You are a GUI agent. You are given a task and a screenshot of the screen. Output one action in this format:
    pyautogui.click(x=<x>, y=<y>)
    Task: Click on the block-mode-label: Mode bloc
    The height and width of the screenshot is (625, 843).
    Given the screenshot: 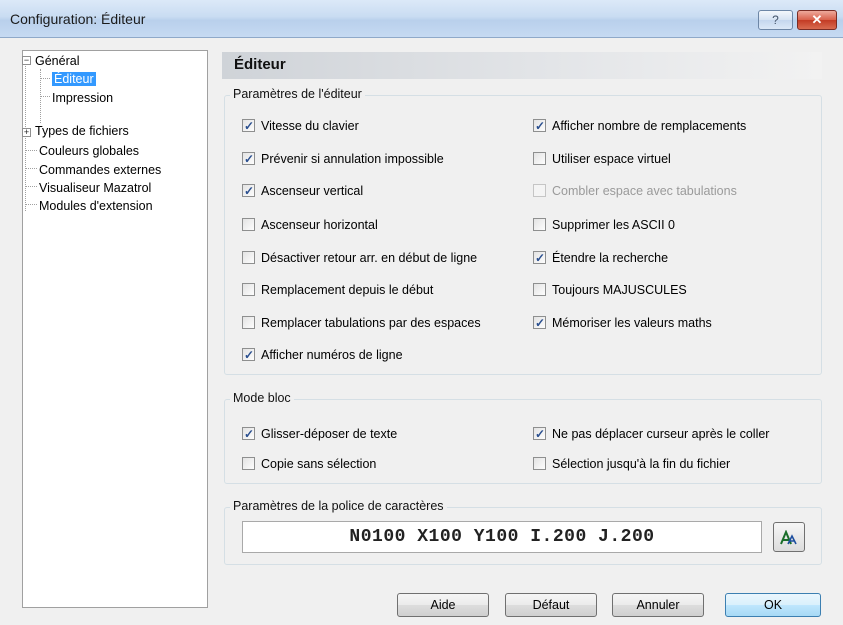 What is the action you would take?
    pyautogui.click(x=262, y=398)
    